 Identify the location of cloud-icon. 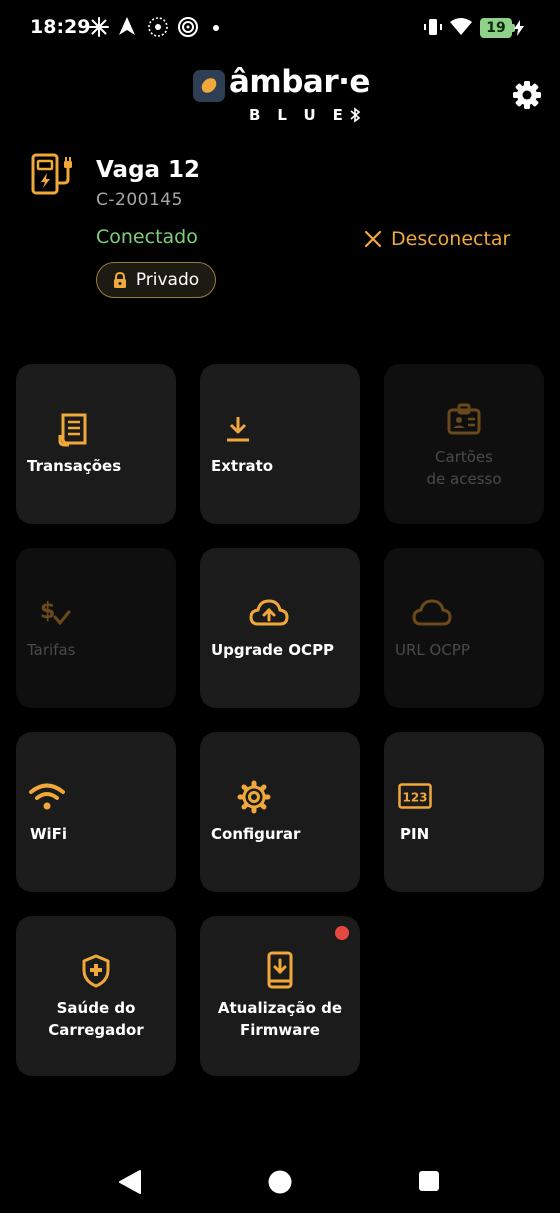
(432, 612).